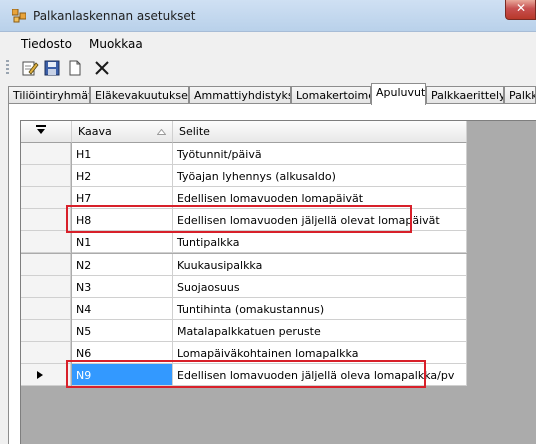 The width and height of the screenshot is (536, 444). What do you see at coordinates (320, 242) in the screenshot?
I see `cell-selite: Tuntipalkka` at bounding box center [320, 242].